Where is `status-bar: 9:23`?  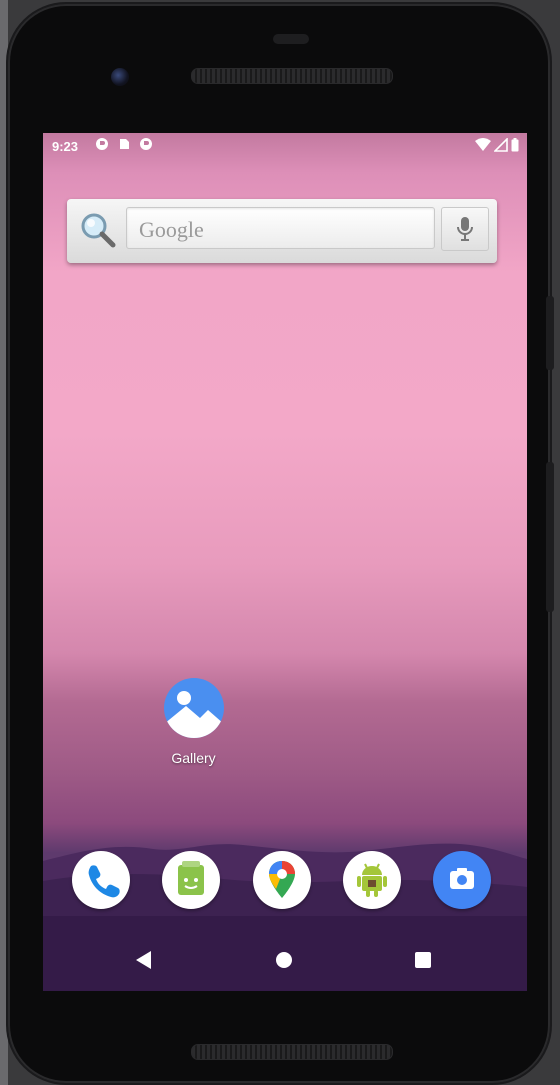 status-bar: 9:23 is located at coordinates (285, 146).